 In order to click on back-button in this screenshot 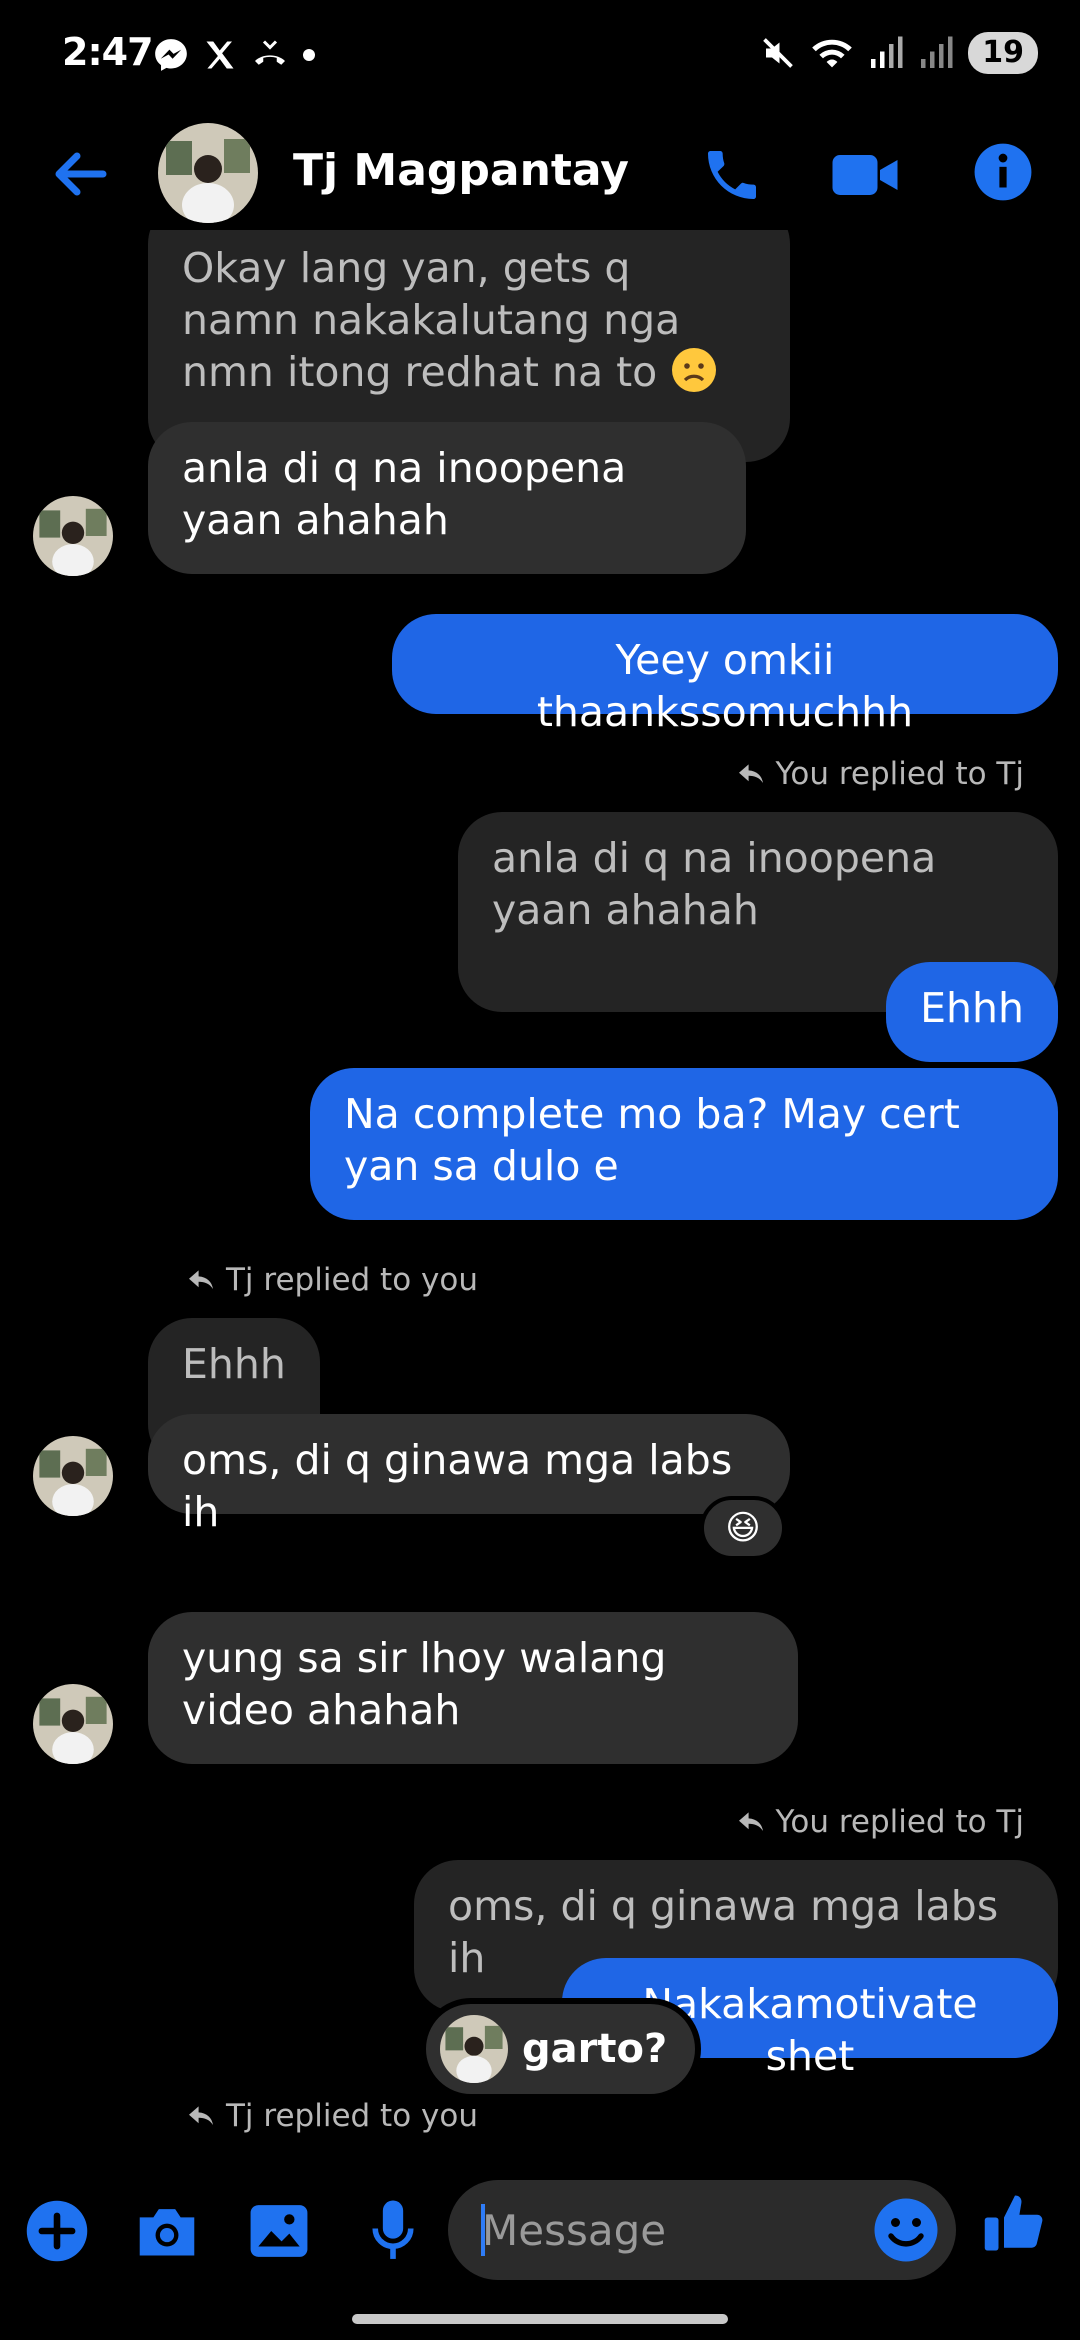, I will do `click(79, 174)`.